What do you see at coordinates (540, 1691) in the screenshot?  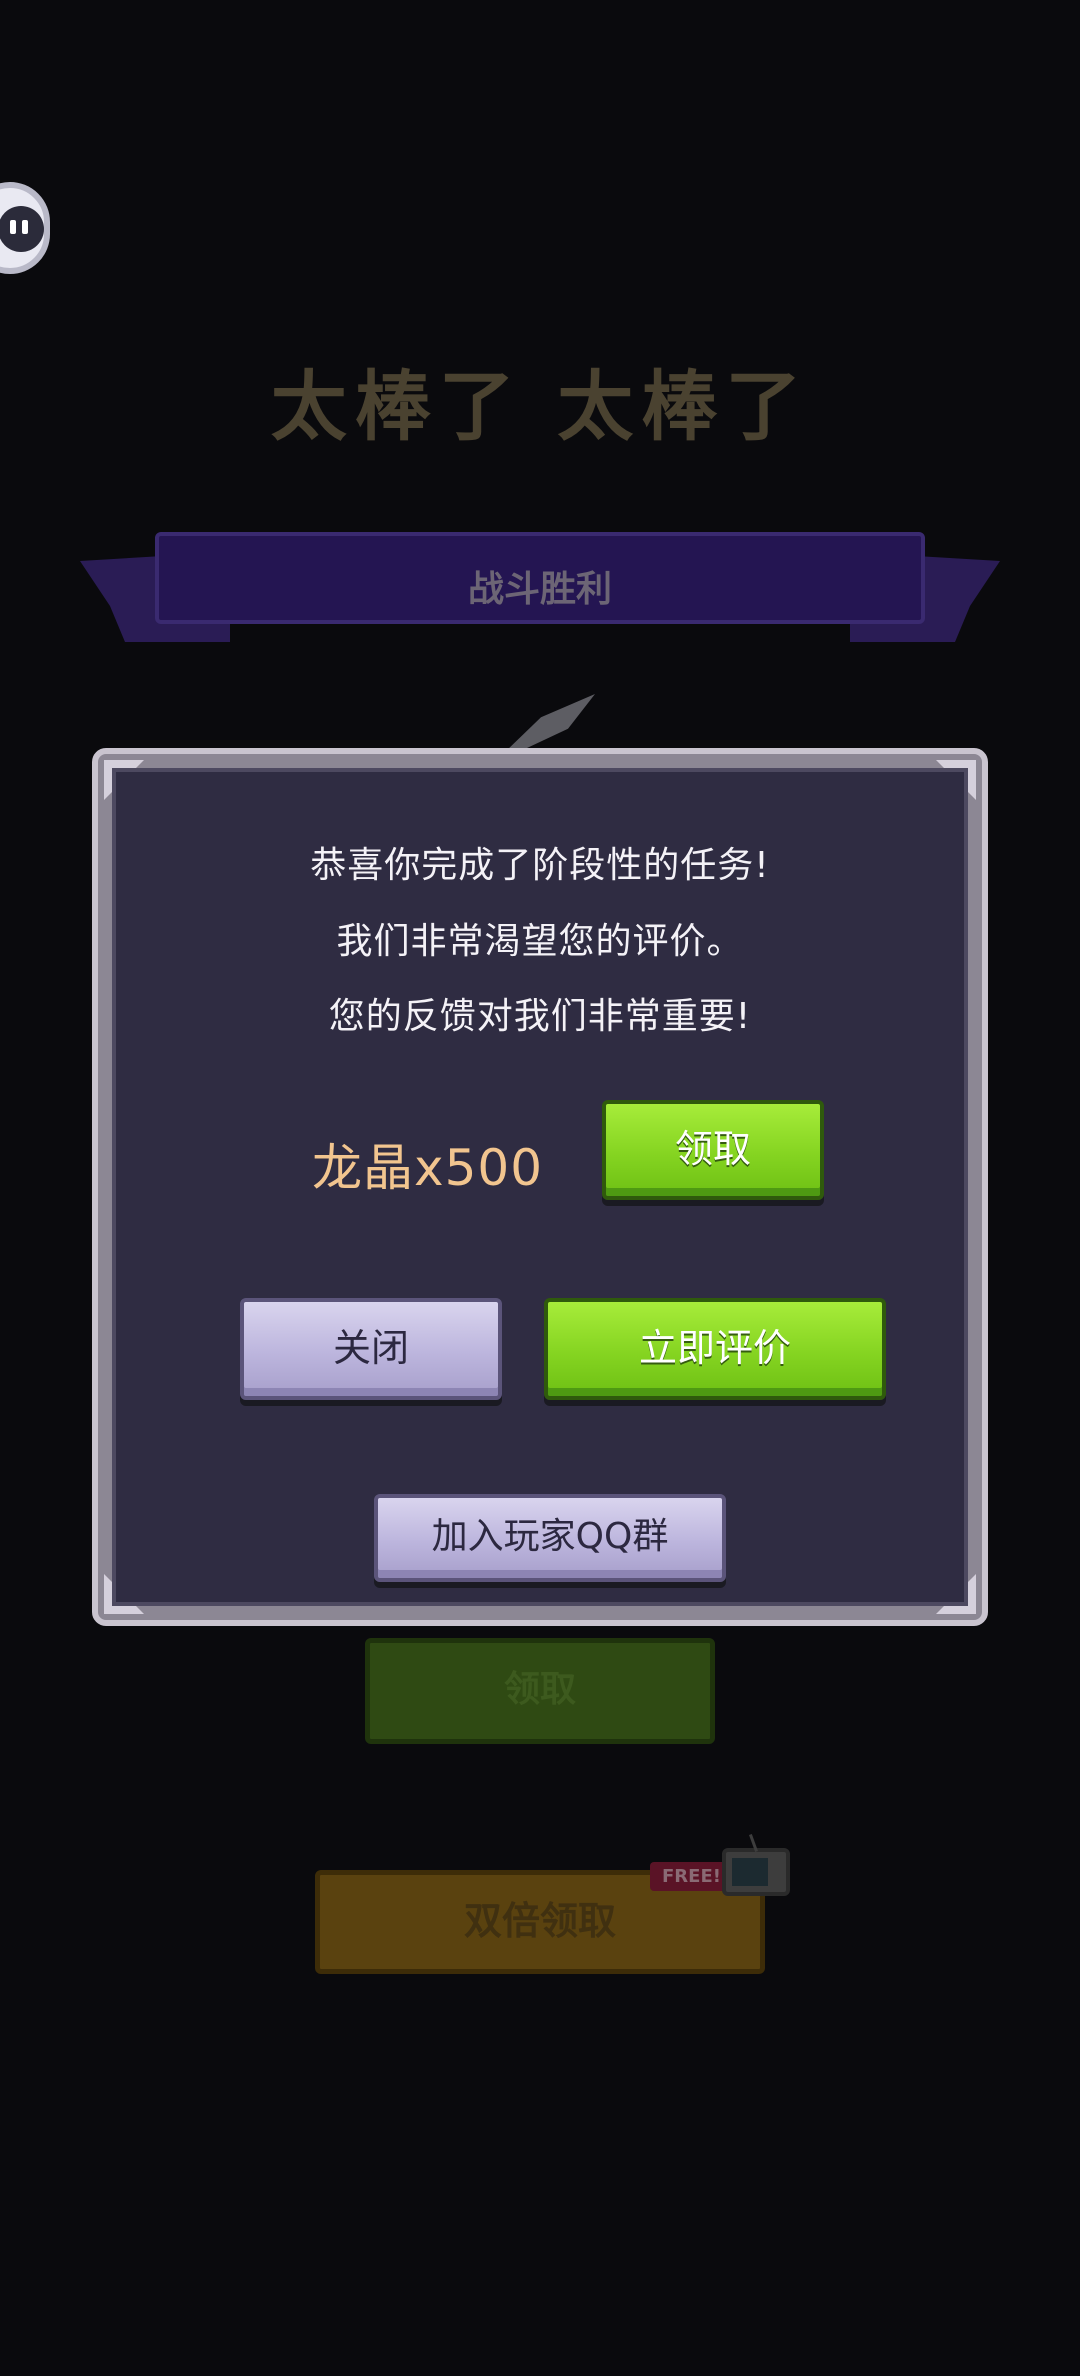 I see `background-claim-button: 领取` at bounding box center [540, 1691].